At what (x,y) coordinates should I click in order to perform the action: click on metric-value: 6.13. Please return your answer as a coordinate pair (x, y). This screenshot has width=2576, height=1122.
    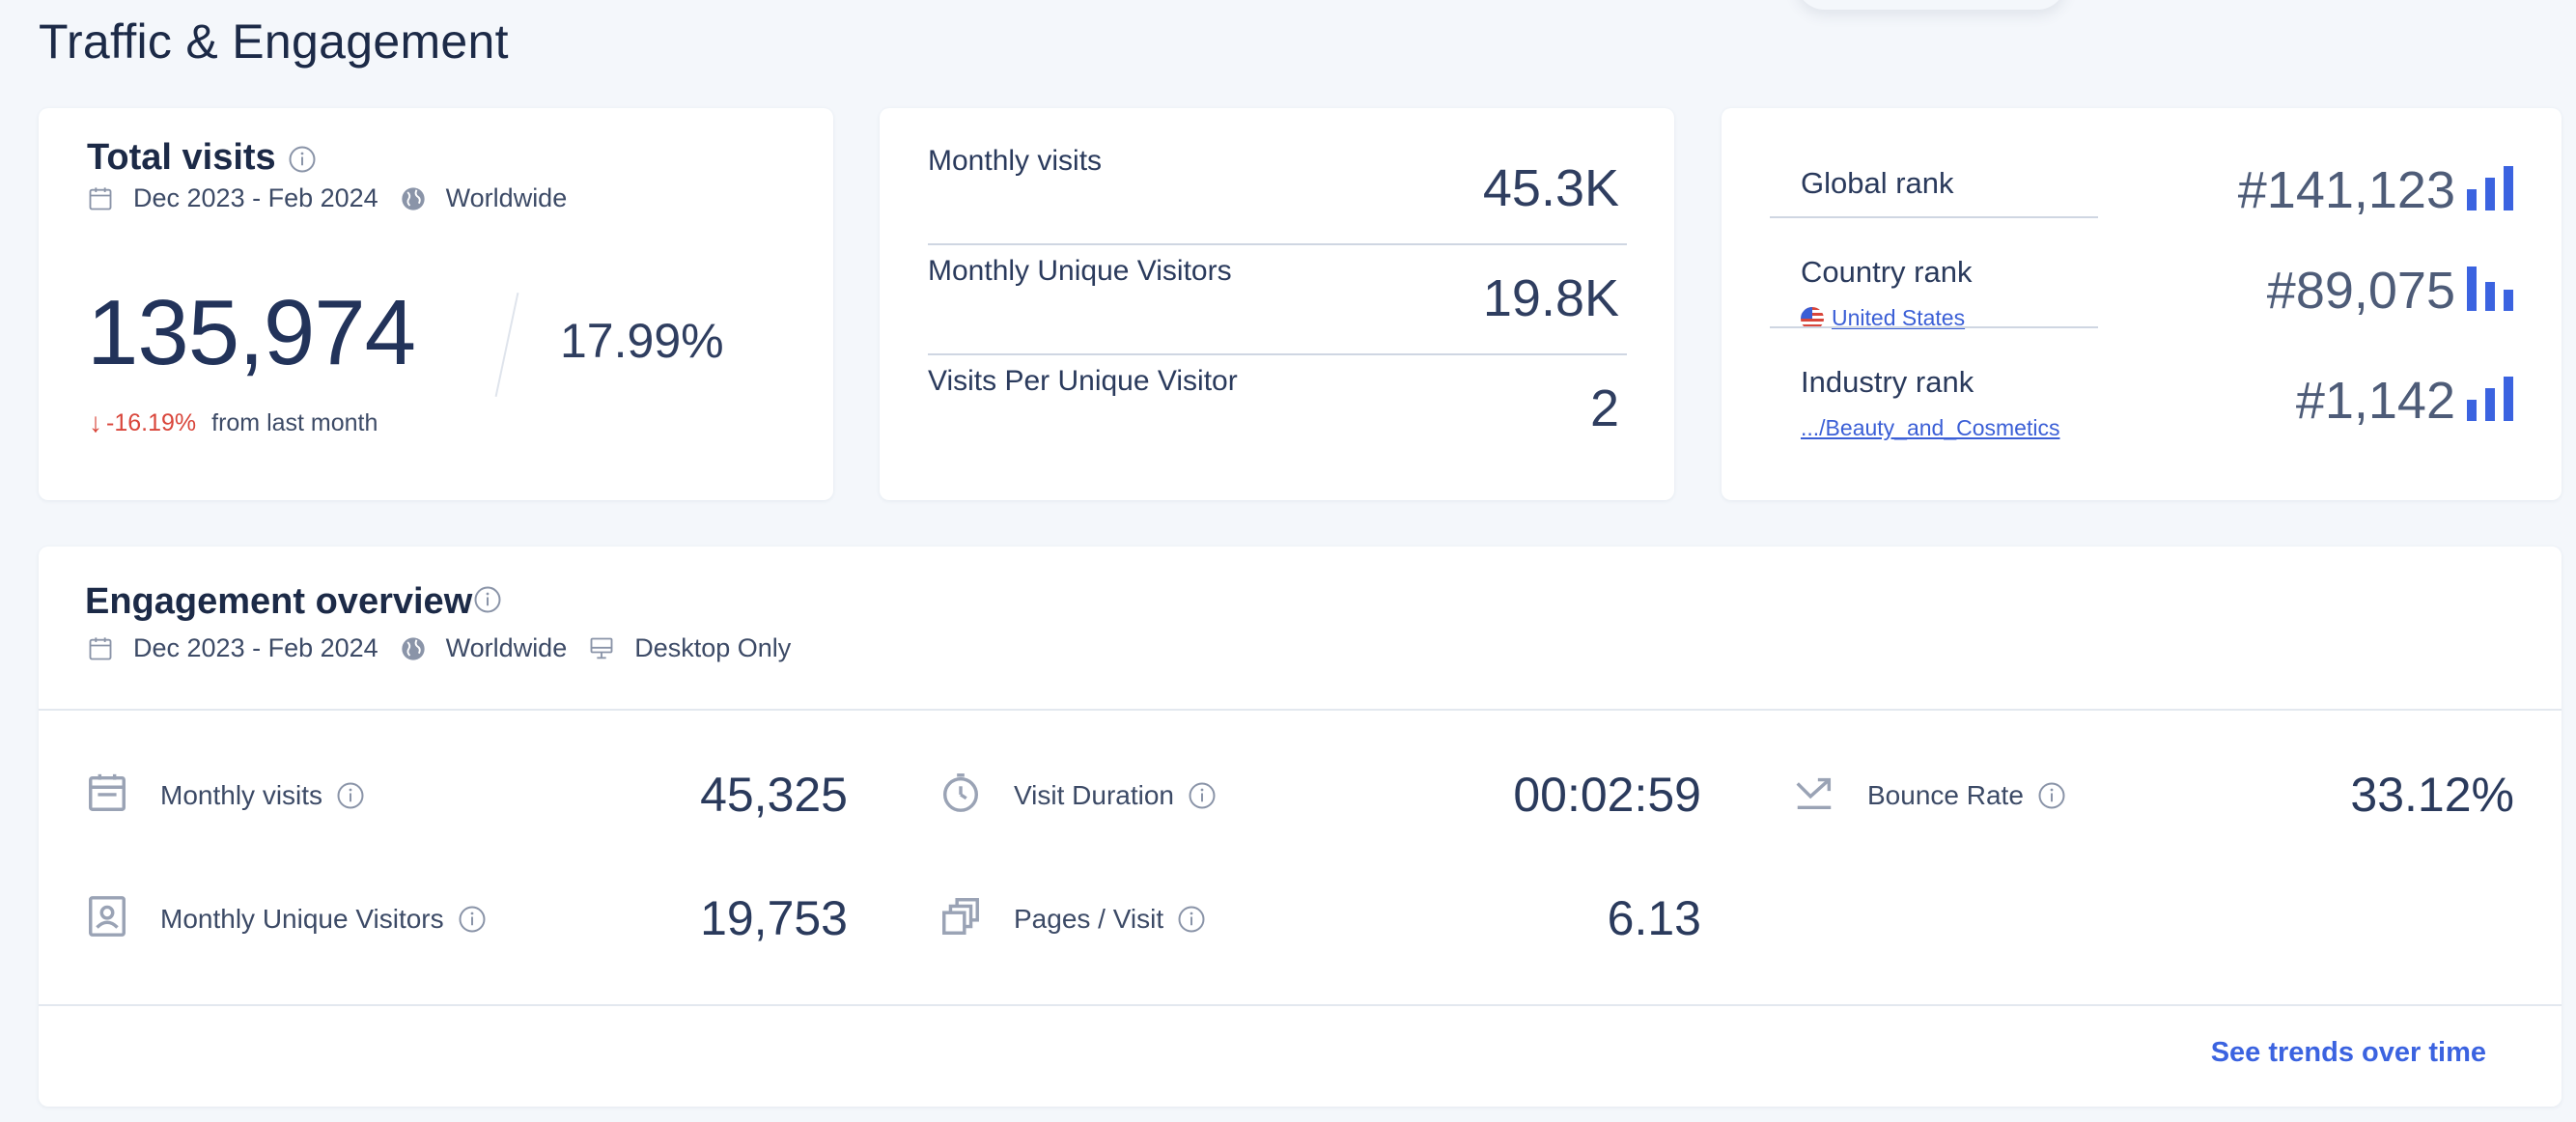
    Looking at the image, I should click on (1654, 918).